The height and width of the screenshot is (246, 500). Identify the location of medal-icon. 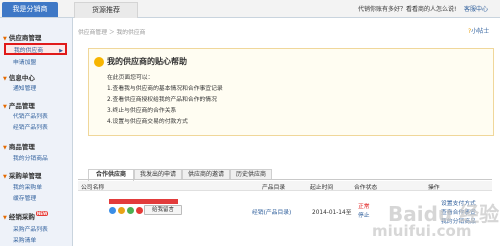
(121, 210).